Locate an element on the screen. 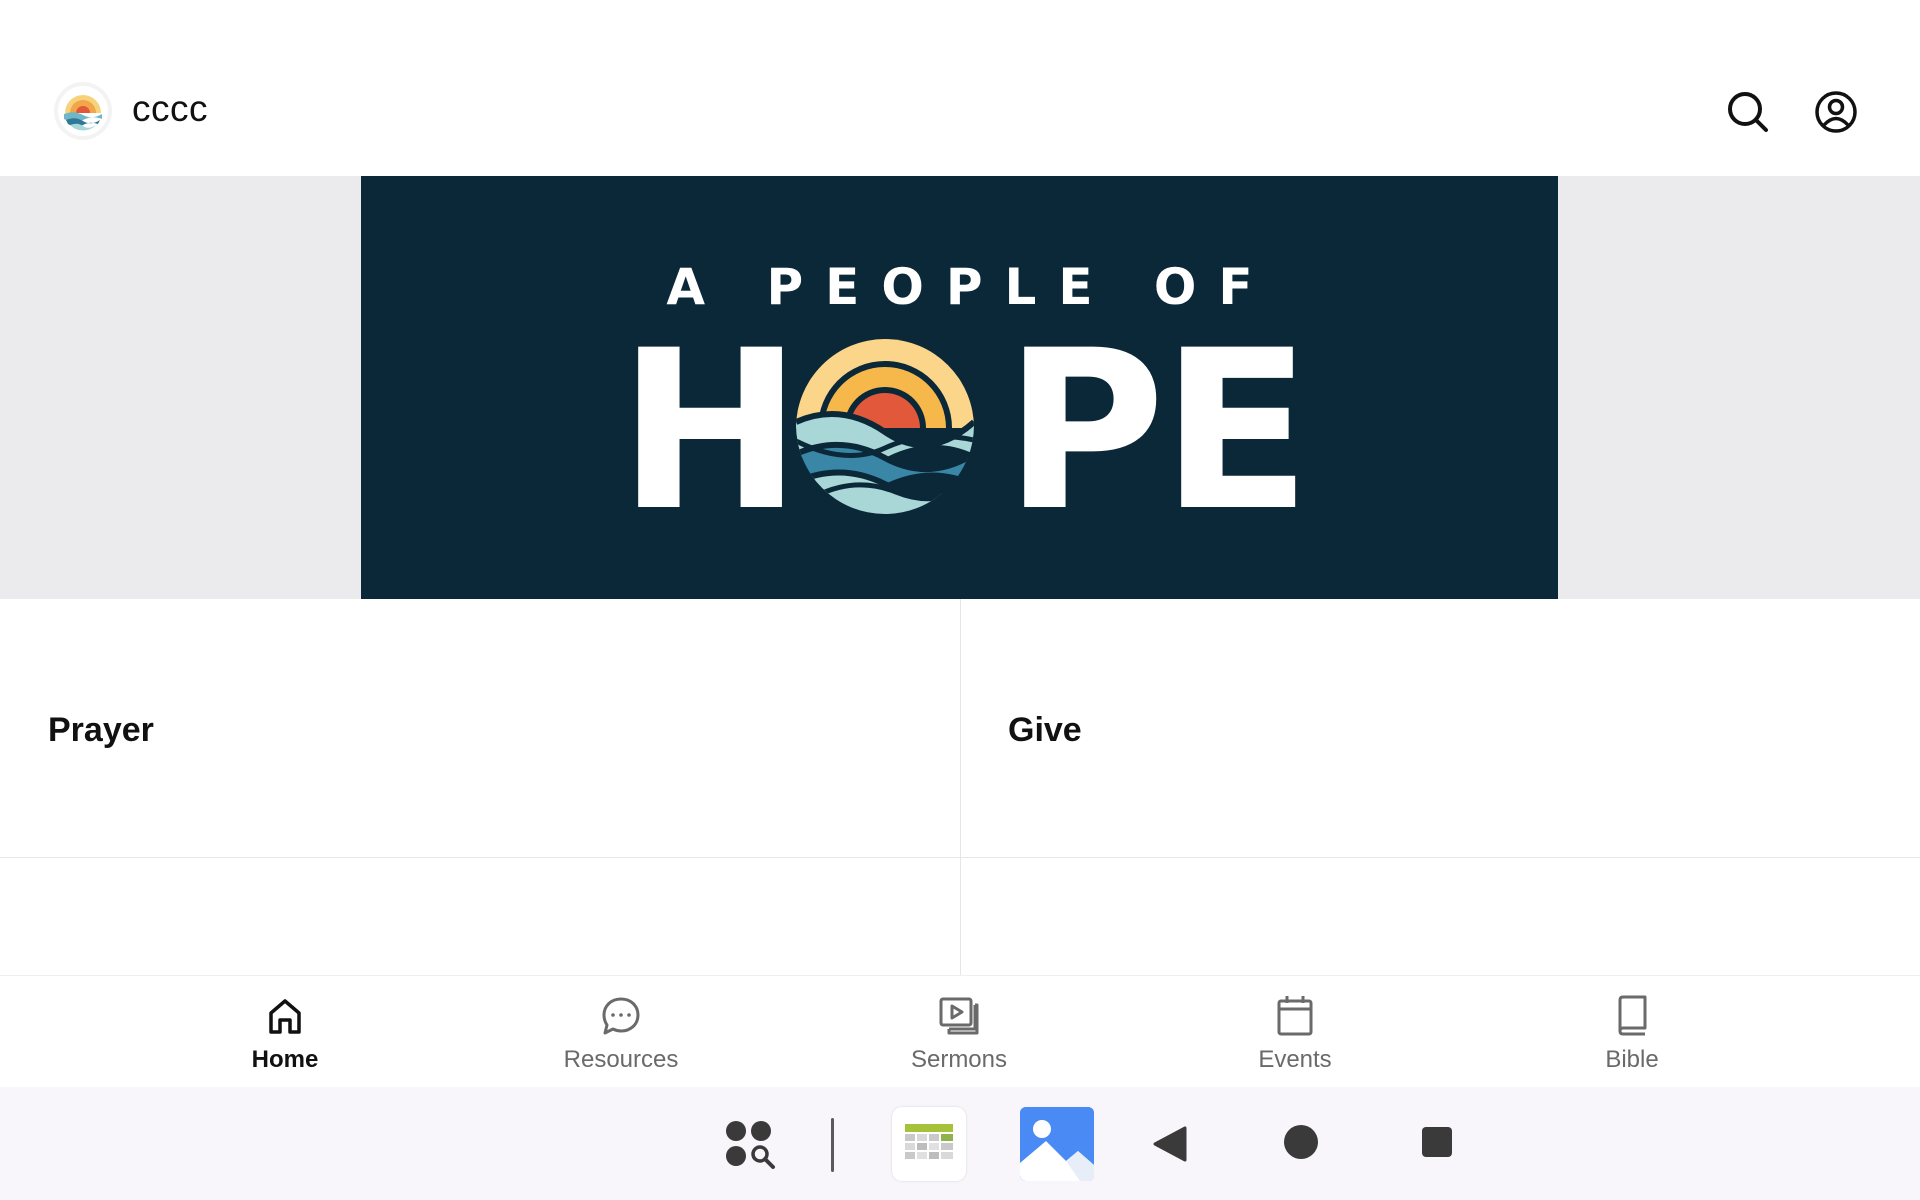 The height and width of the screenshot is (1200, 1920). home-icon is located at coordinates (285, 1016).